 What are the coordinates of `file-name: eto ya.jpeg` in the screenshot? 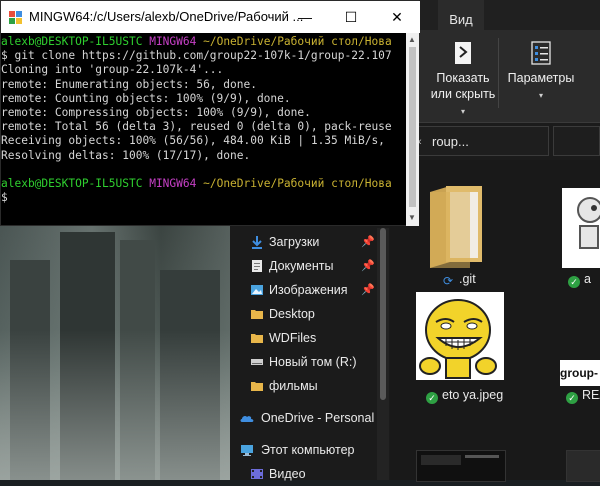 It's located at (473, 395).